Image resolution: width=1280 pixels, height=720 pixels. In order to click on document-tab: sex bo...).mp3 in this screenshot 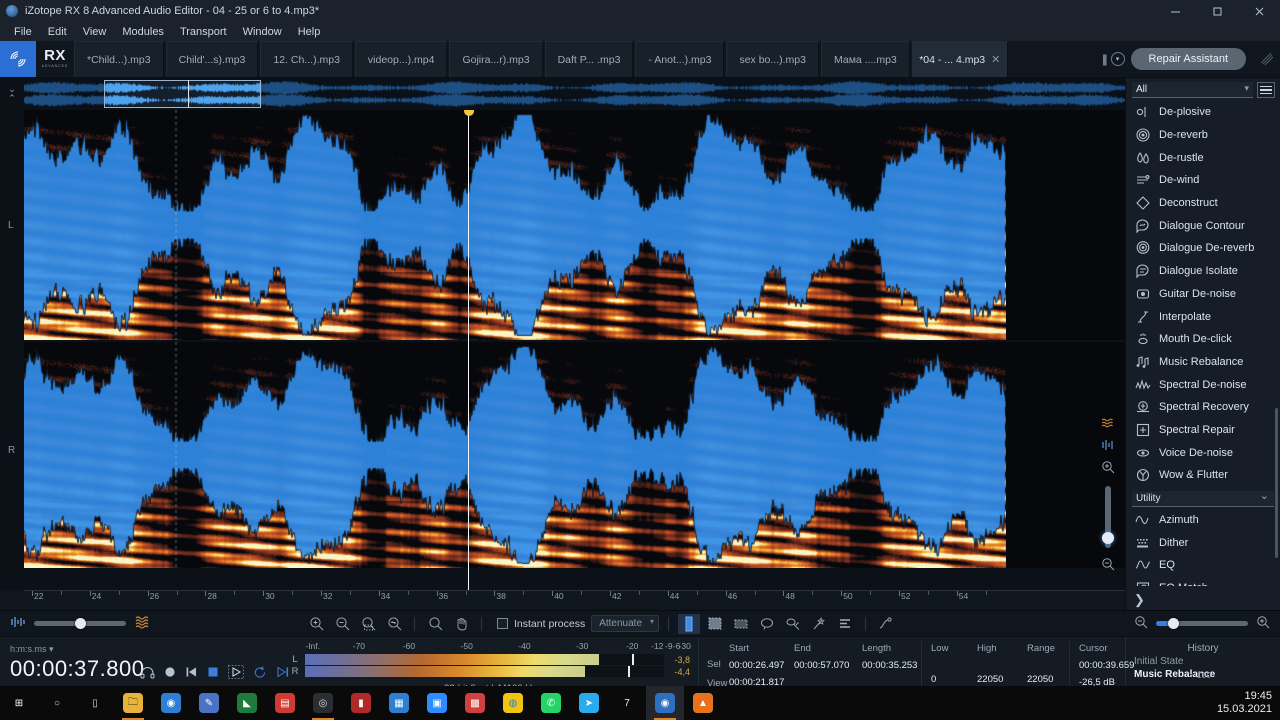, I will do `click(772, 59)`.